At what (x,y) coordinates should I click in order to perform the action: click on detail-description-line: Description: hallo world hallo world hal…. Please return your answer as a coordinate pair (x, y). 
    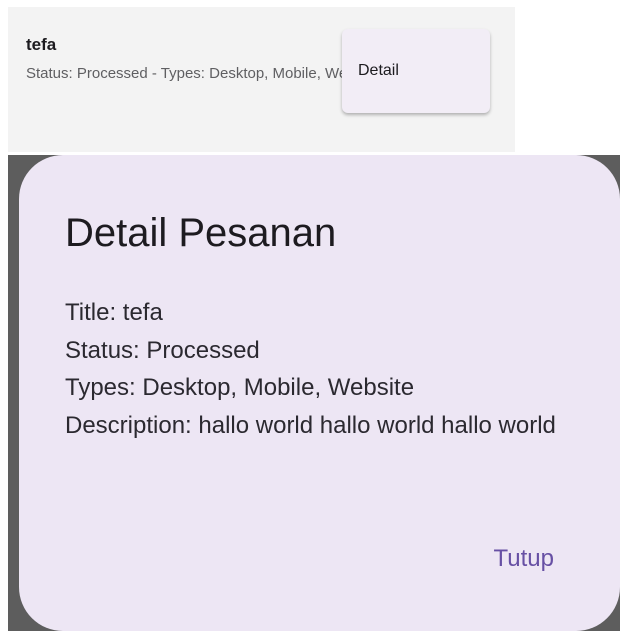
    Looking at the image, I should click on (310, 425).